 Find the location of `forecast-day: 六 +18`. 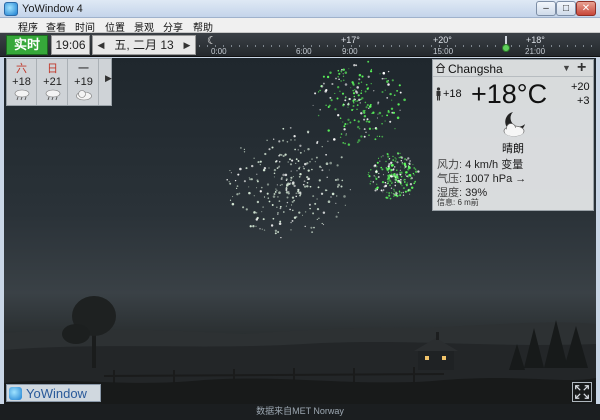

forecast-day: 六 +18 is located at coordinates (22, 82).